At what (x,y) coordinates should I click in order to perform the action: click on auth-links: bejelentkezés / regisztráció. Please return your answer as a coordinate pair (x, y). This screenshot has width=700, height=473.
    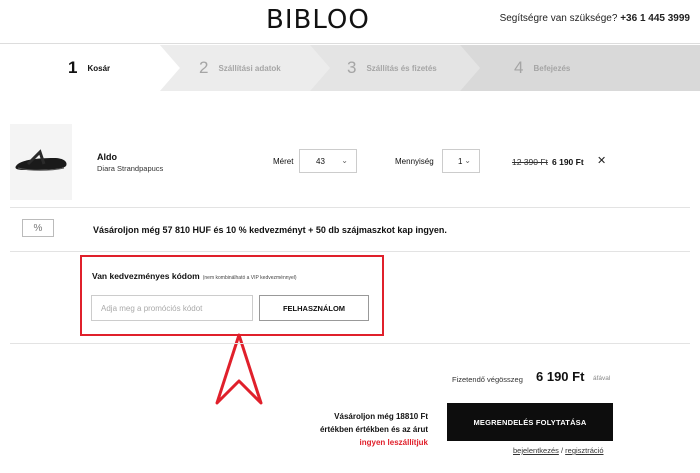
    Looking at the image, I should click on (558, 450).